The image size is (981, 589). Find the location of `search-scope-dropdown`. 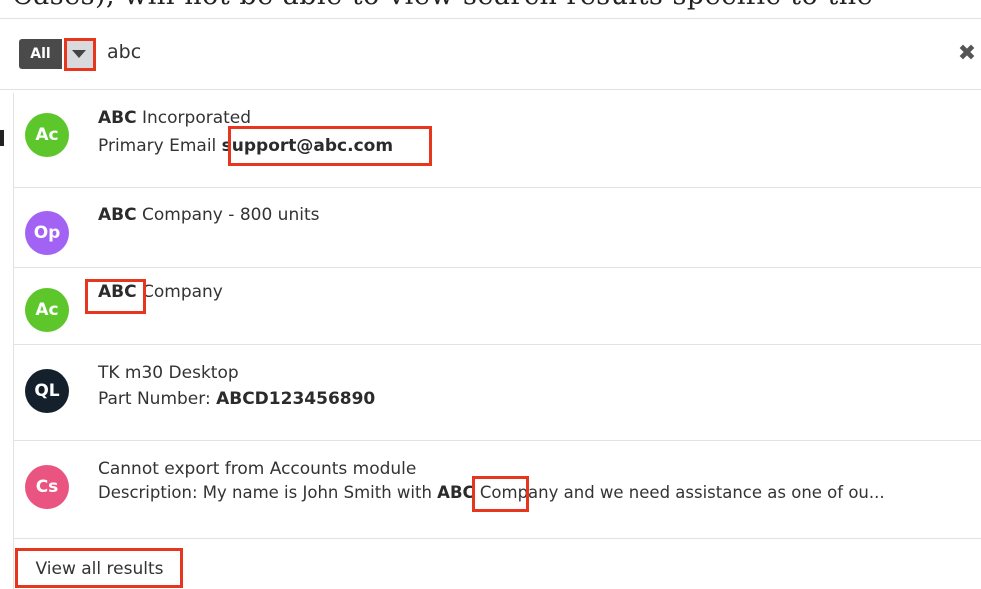

search-scope-dropdown is located at coordinates (78, 54).